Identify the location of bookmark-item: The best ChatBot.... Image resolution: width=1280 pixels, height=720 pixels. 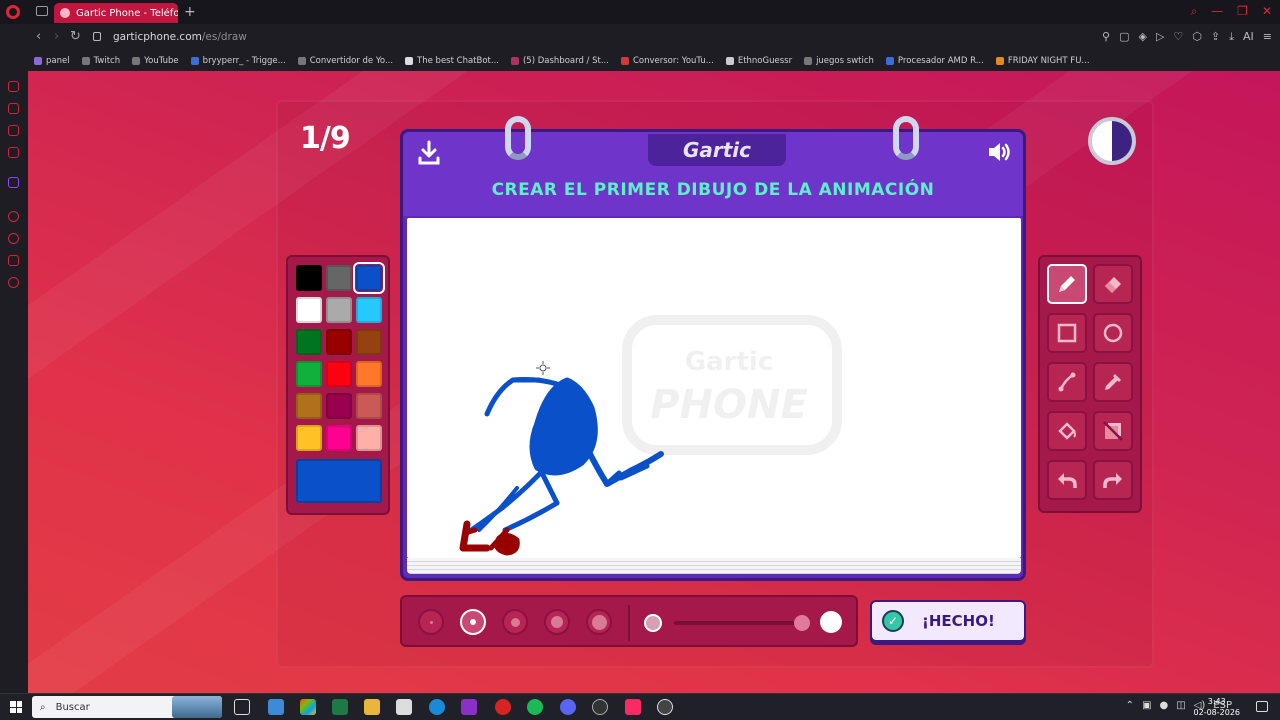
(452, 61).